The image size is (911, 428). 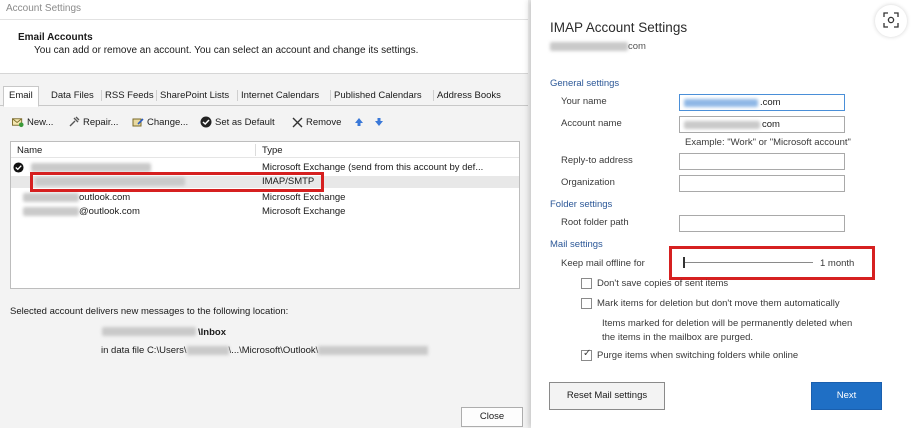 I want to click on label-account-name: Account name, so click(x=591, y=123).